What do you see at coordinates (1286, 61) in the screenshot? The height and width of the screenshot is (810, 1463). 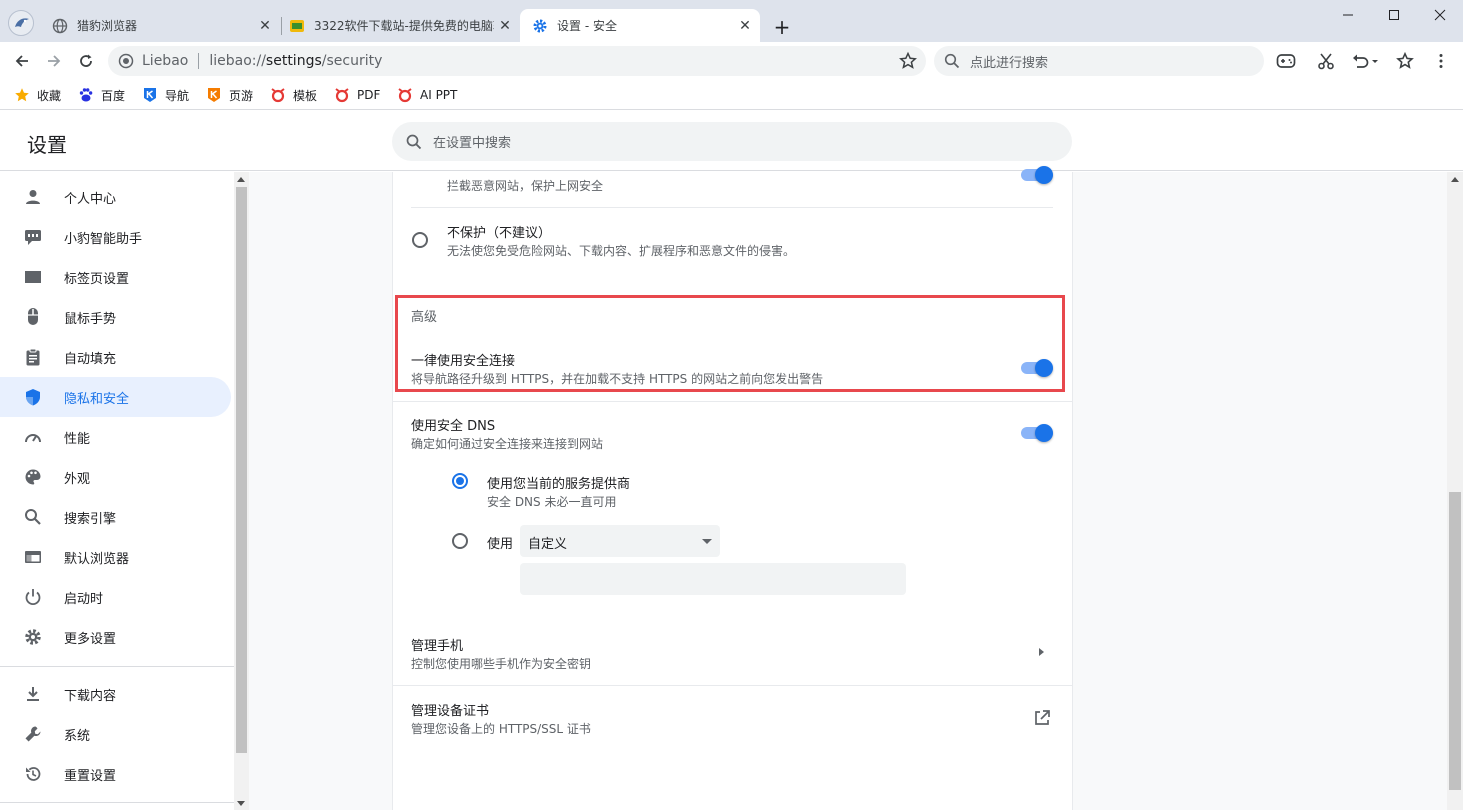 I see `gamepad-button` at bounding box center [1286, 61].